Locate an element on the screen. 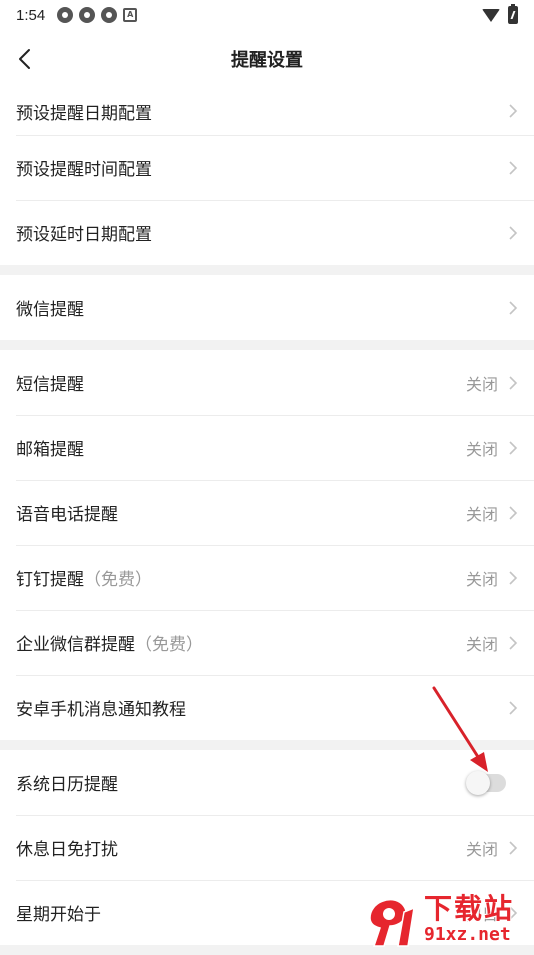 The width and height of the screenshot is (534, 955). row-label: 钉钉提醒（免费） is located at coordinates (84, 577).